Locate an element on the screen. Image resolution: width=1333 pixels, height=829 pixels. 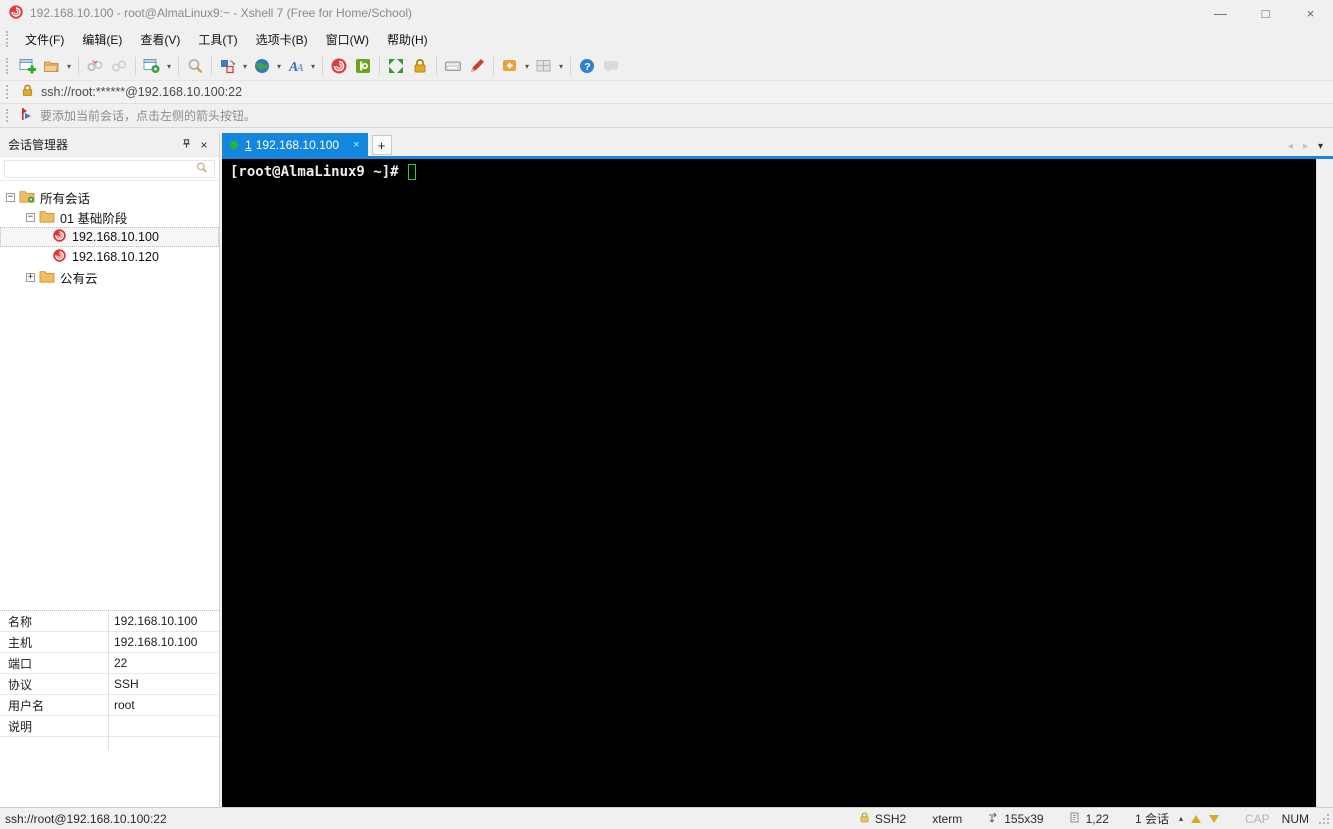
close-button: × is located at coordinates (1310, 13).